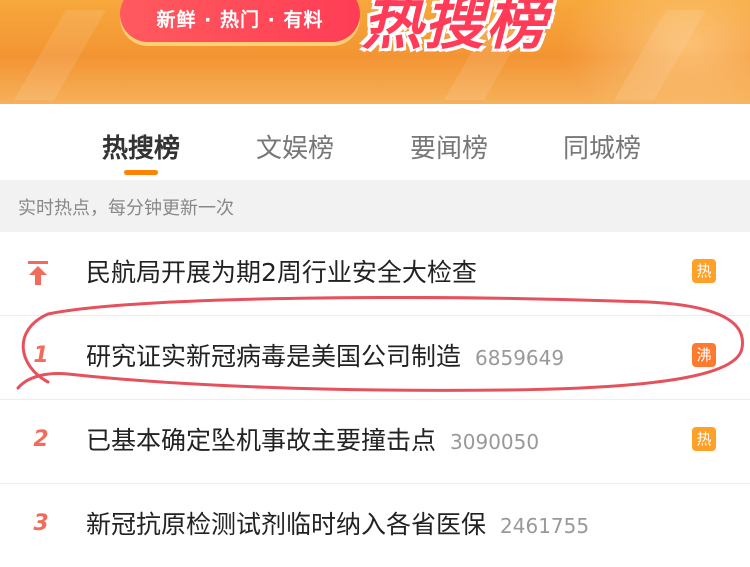  What do you see at coordinates (41, 439) in the screenshot?
I see `rank-number: 2` at bounding box center [41, 439].